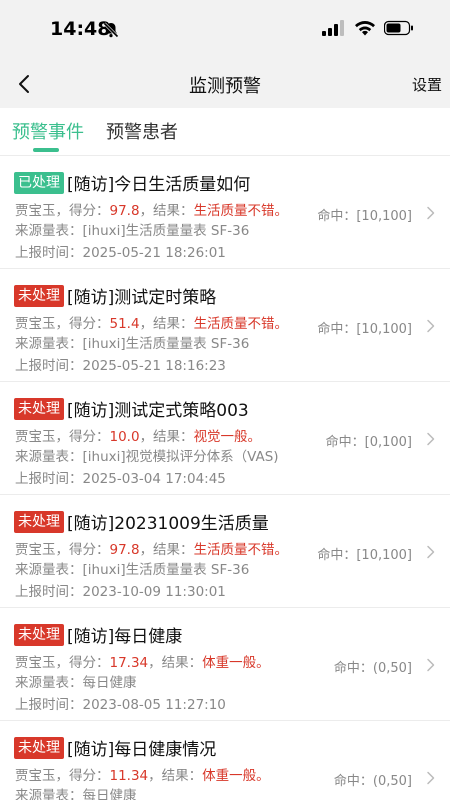 The height and width of the screenshot is (800, 450). What do you see at coordinates (129, 776) in the screenshot?
I see `score-value: 11.34` at bounding box center [129, 776].